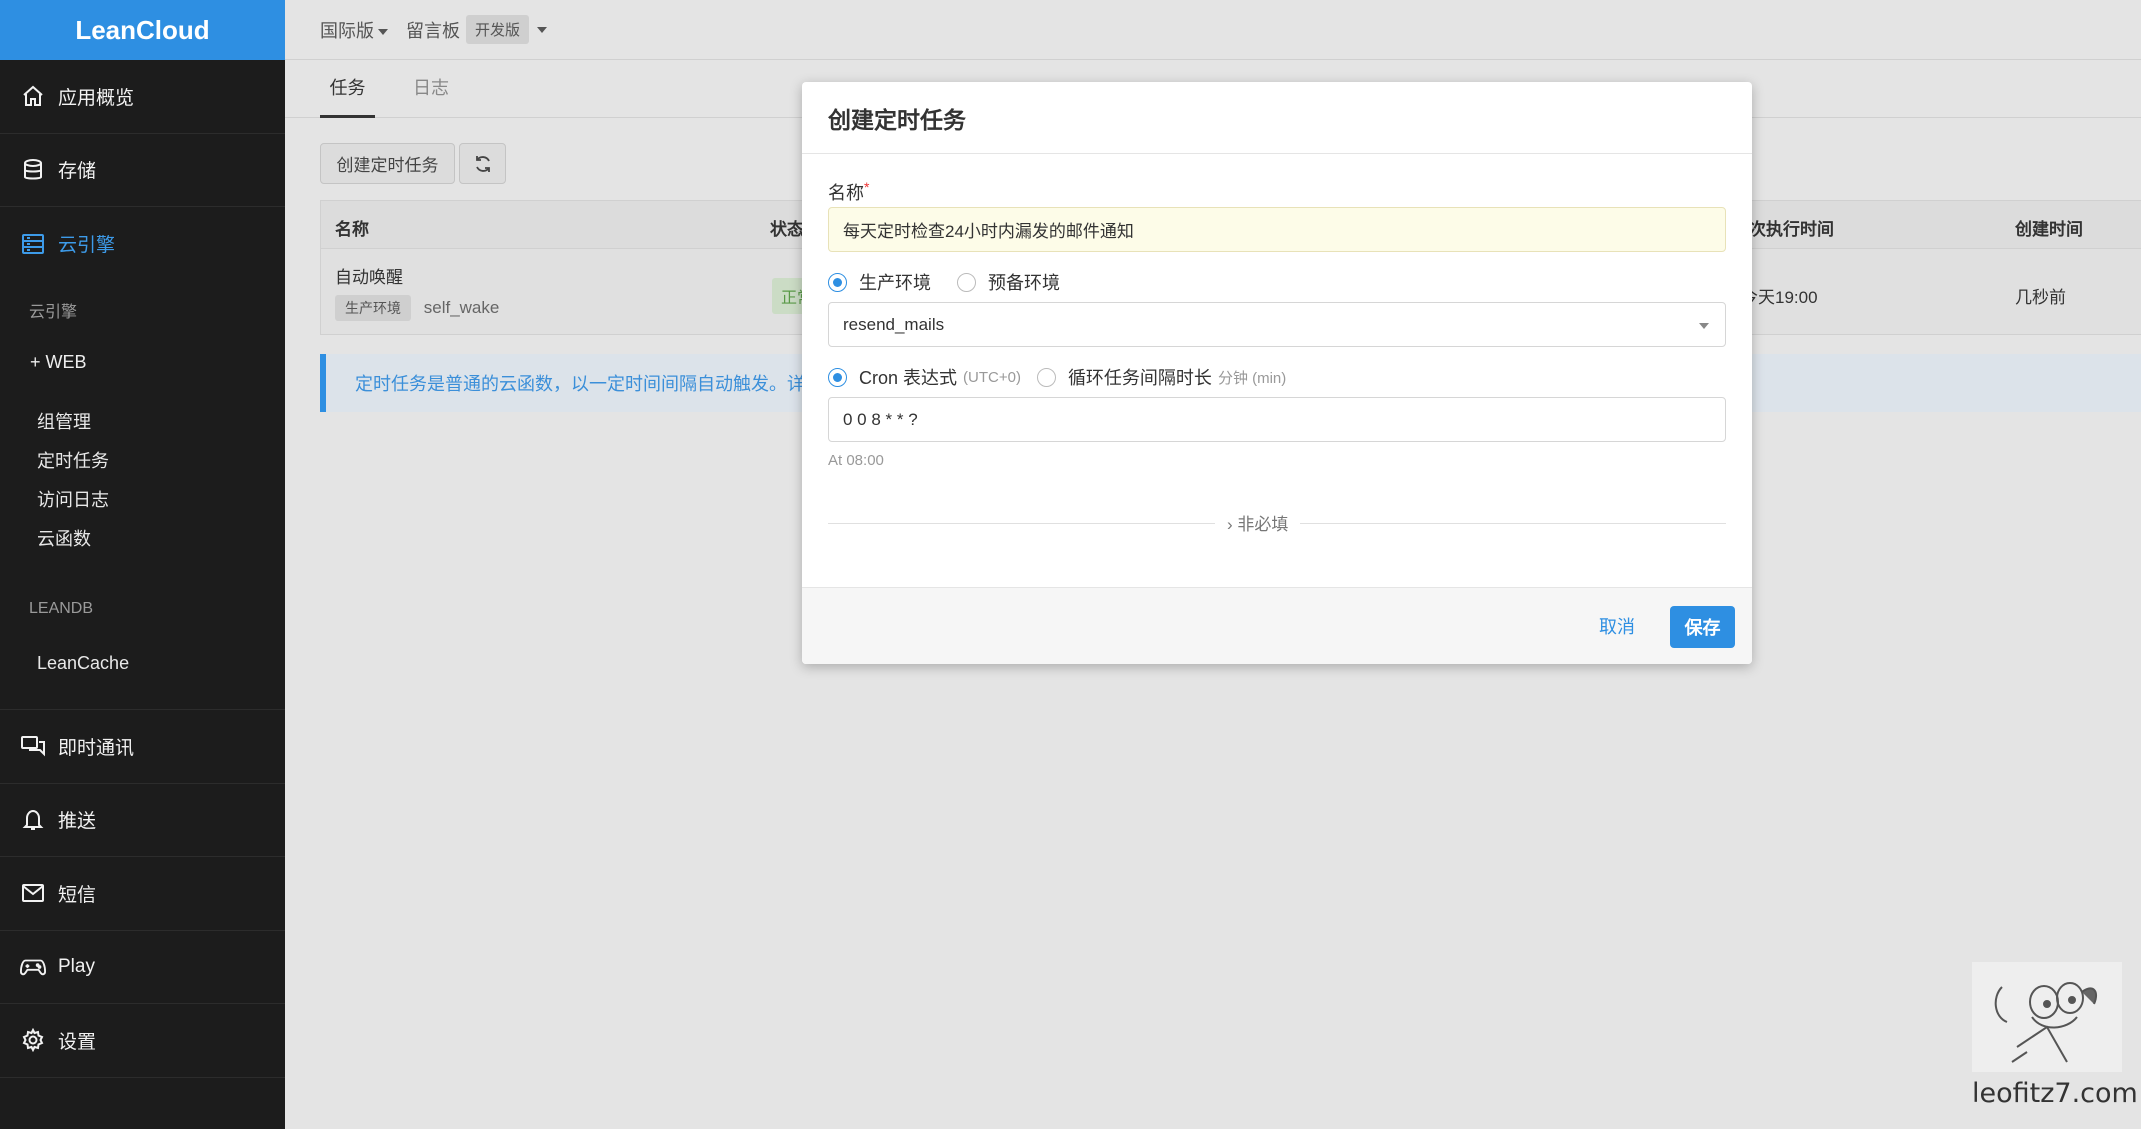 Image resolution: width=2141 pixels, height=1129 pixels. What do you see at coordinates (431, 89) in the screenshot?
I see `tab-logs: 日志` at bounding box center [431, 89].